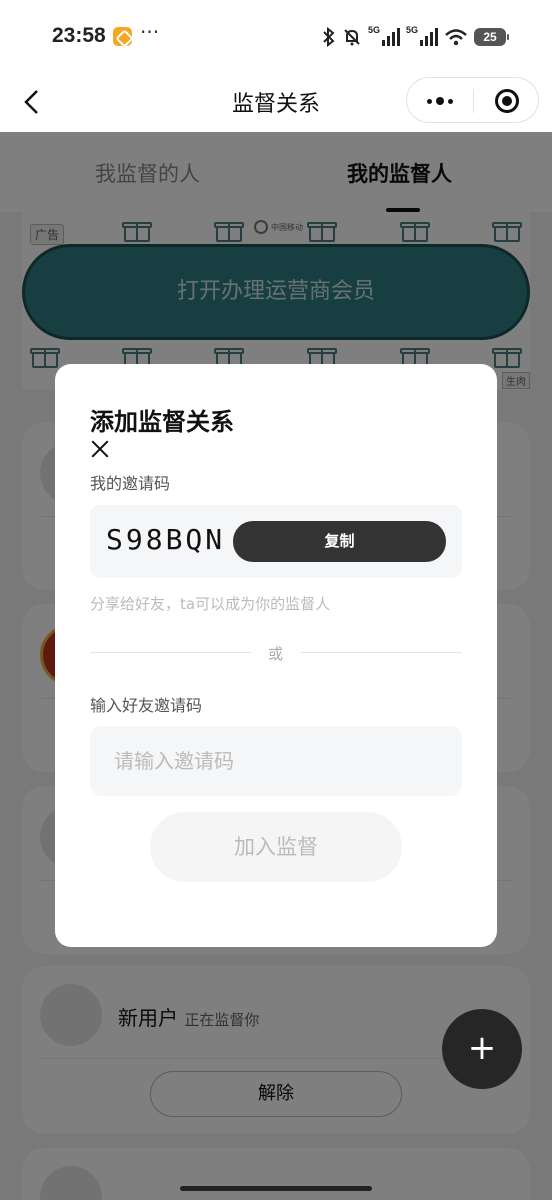 The height and width of the screenshot is (1200, 552). Describe the element at coordinates (339, 541) in the screenshot. I see `copy-button: 复制` at that location.